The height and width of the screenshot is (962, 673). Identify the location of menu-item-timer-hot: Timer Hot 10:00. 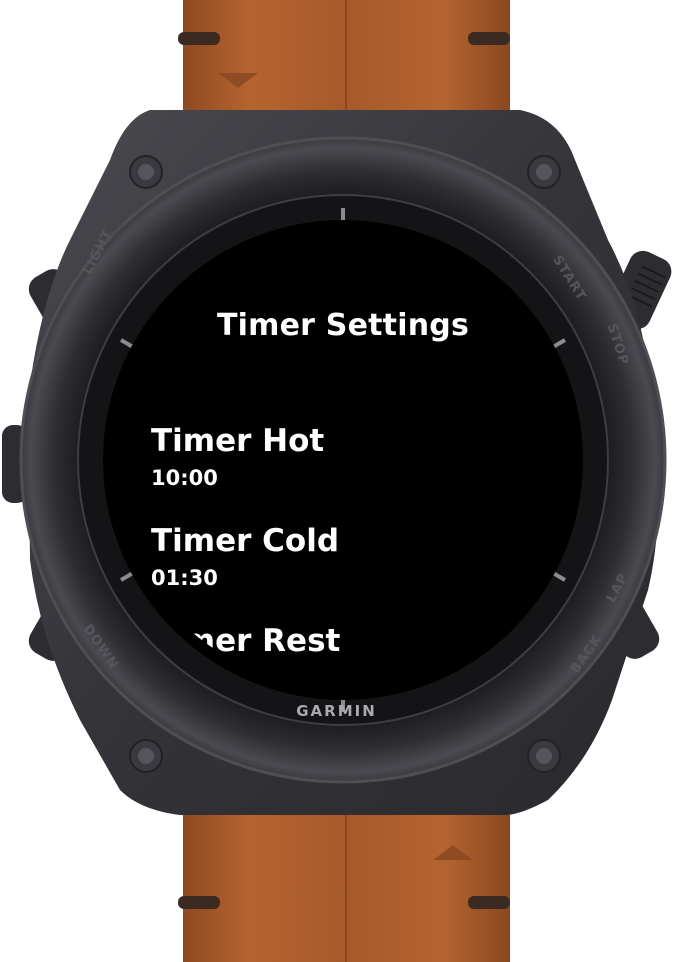
(341, 458).